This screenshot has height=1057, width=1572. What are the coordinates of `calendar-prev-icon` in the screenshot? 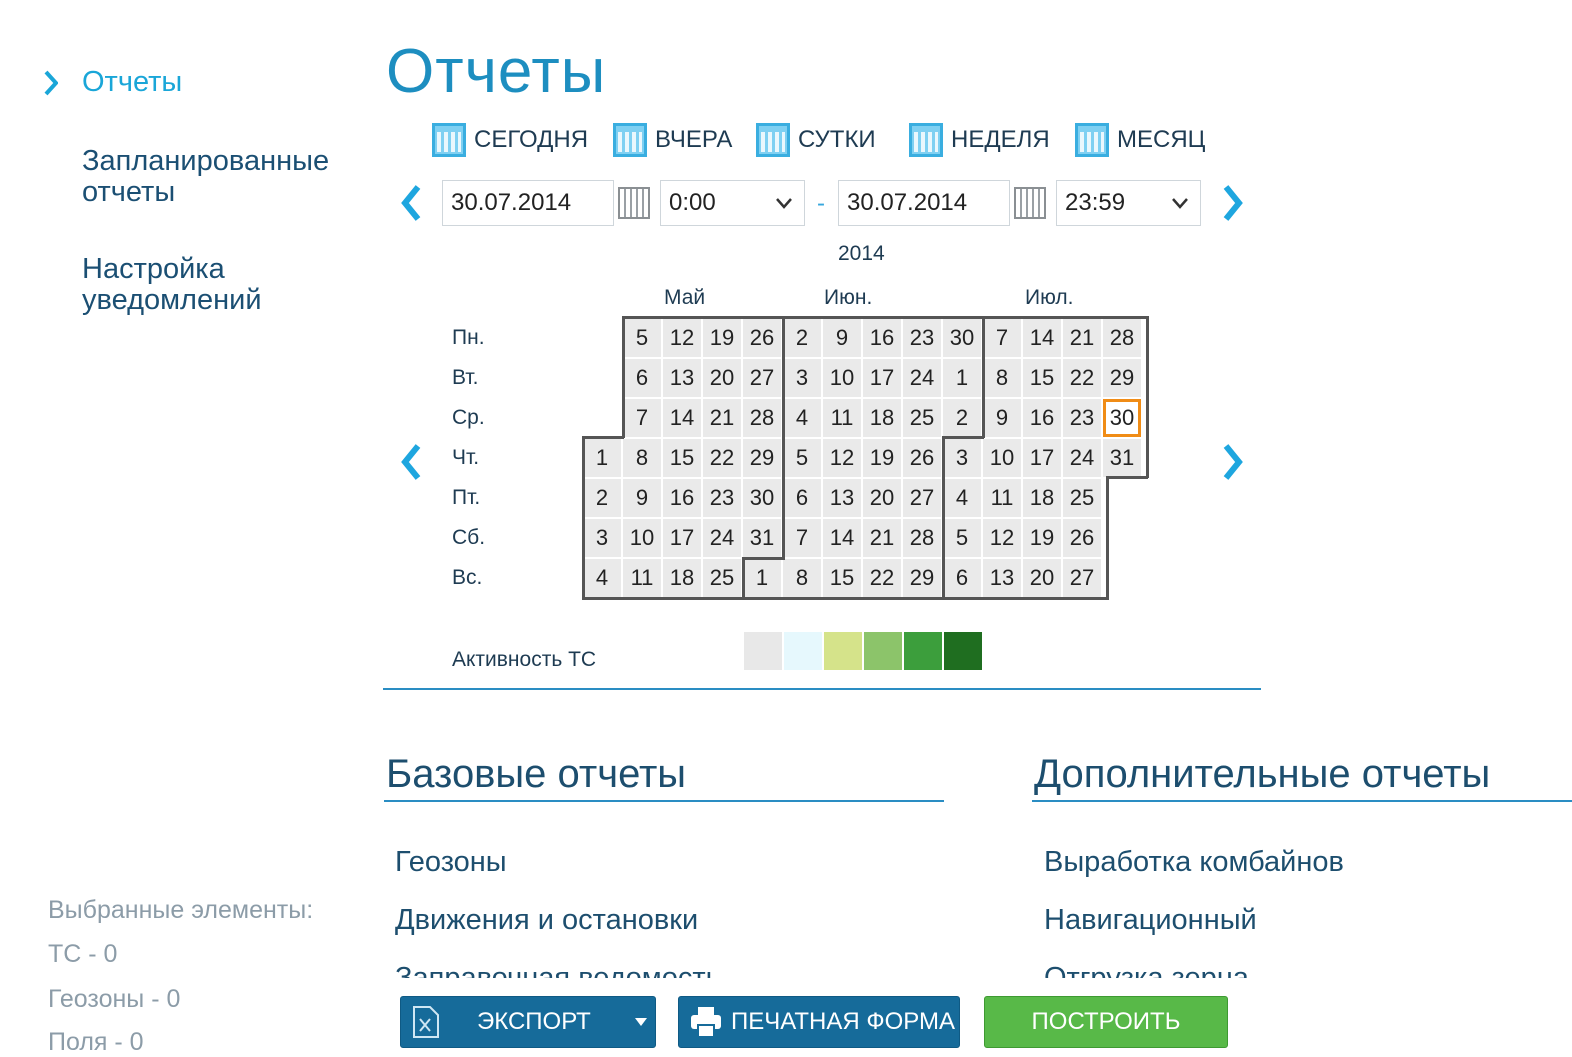 It's located at (411, 462).